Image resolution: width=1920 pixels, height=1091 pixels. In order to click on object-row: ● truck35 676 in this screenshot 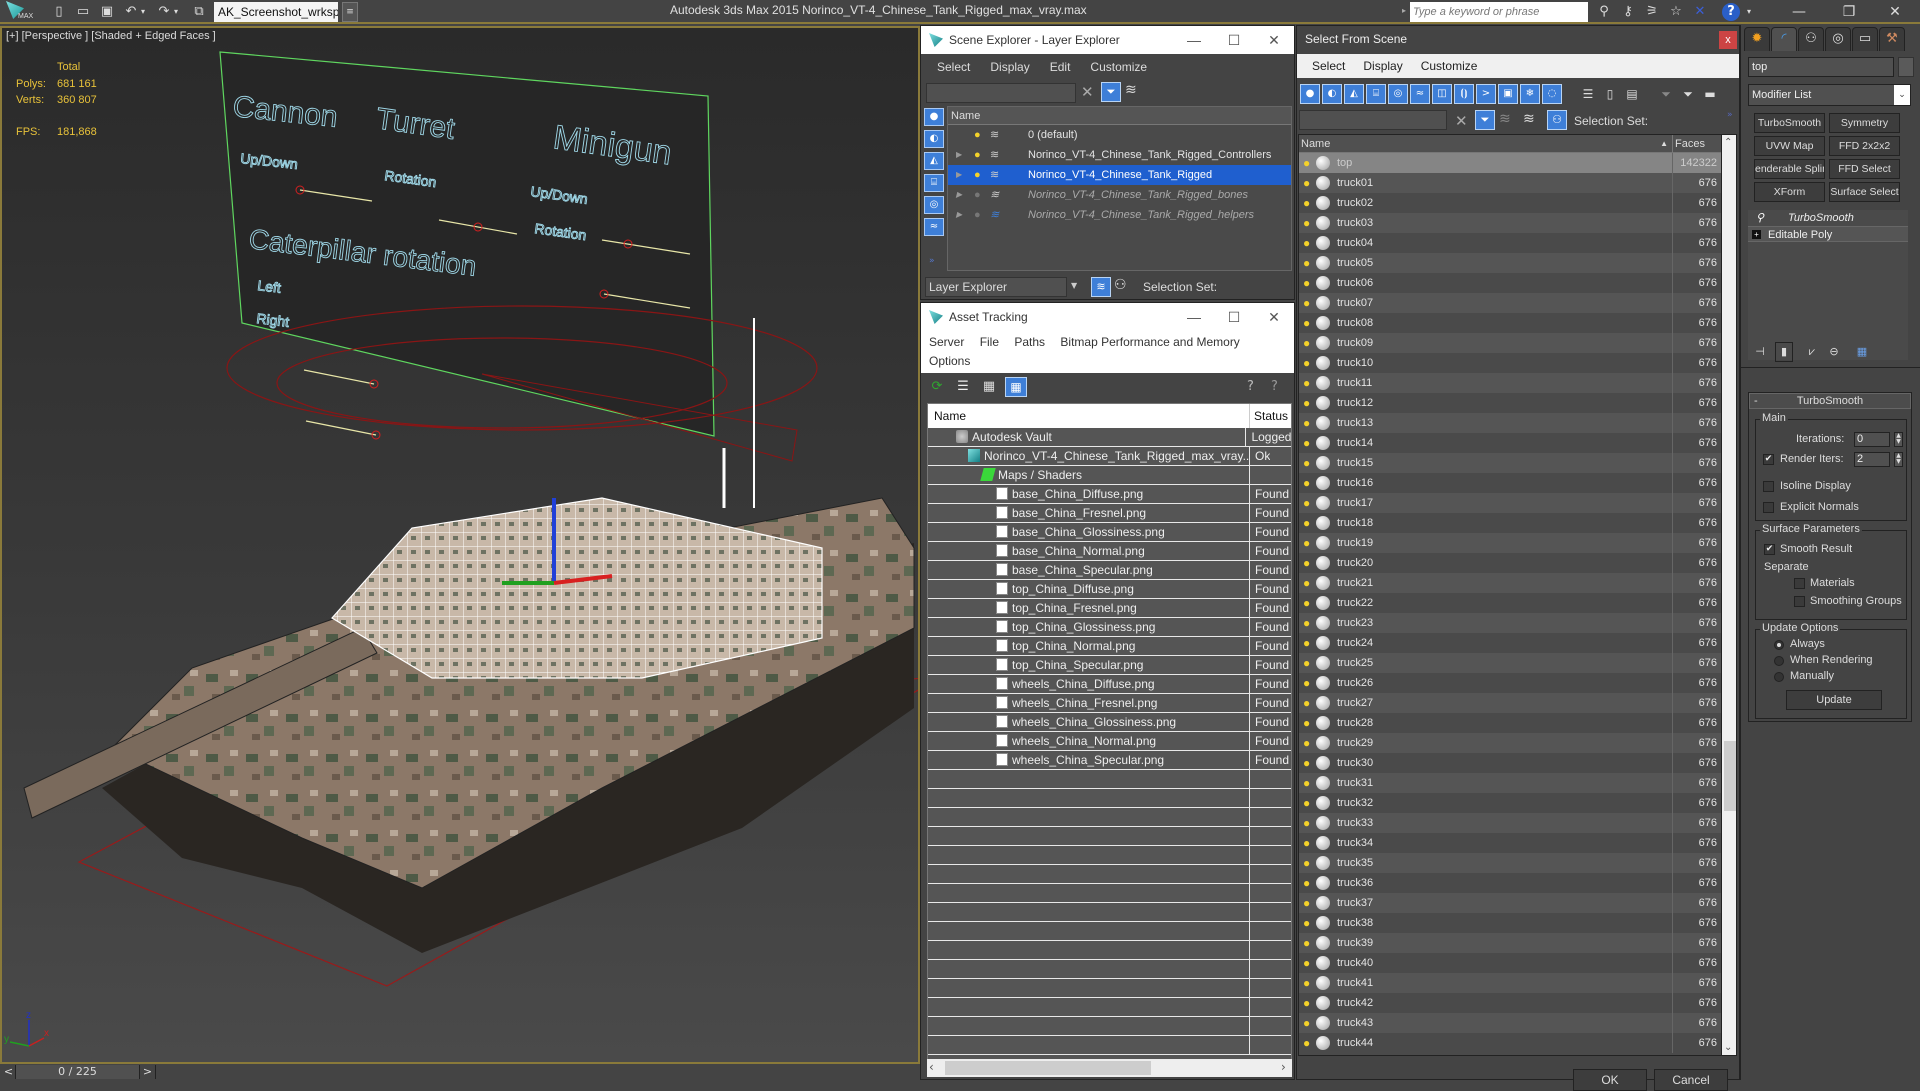, I will do `click(1510, 863)`.